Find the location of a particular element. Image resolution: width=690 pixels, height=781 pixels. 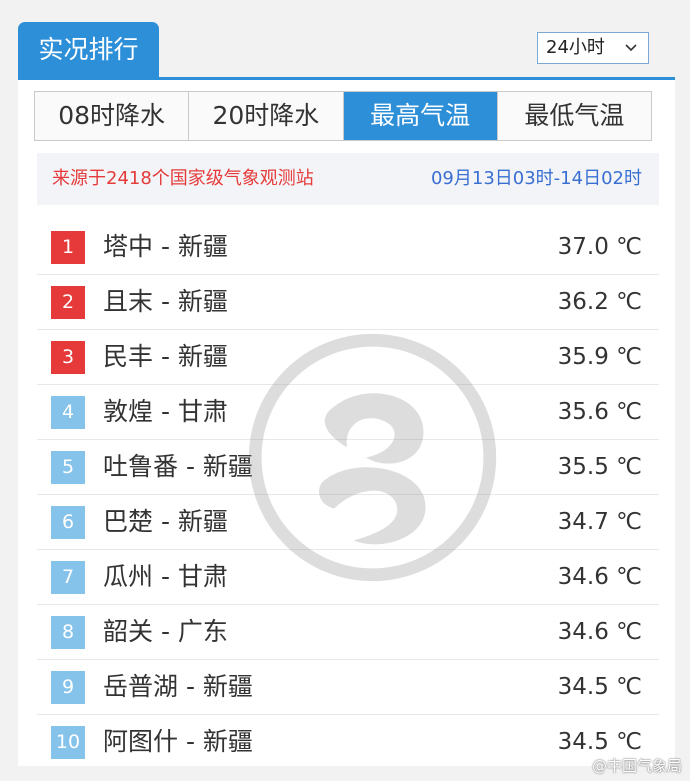

temperature-value: 36.2 ℃ is located at coordinates (599, 302).